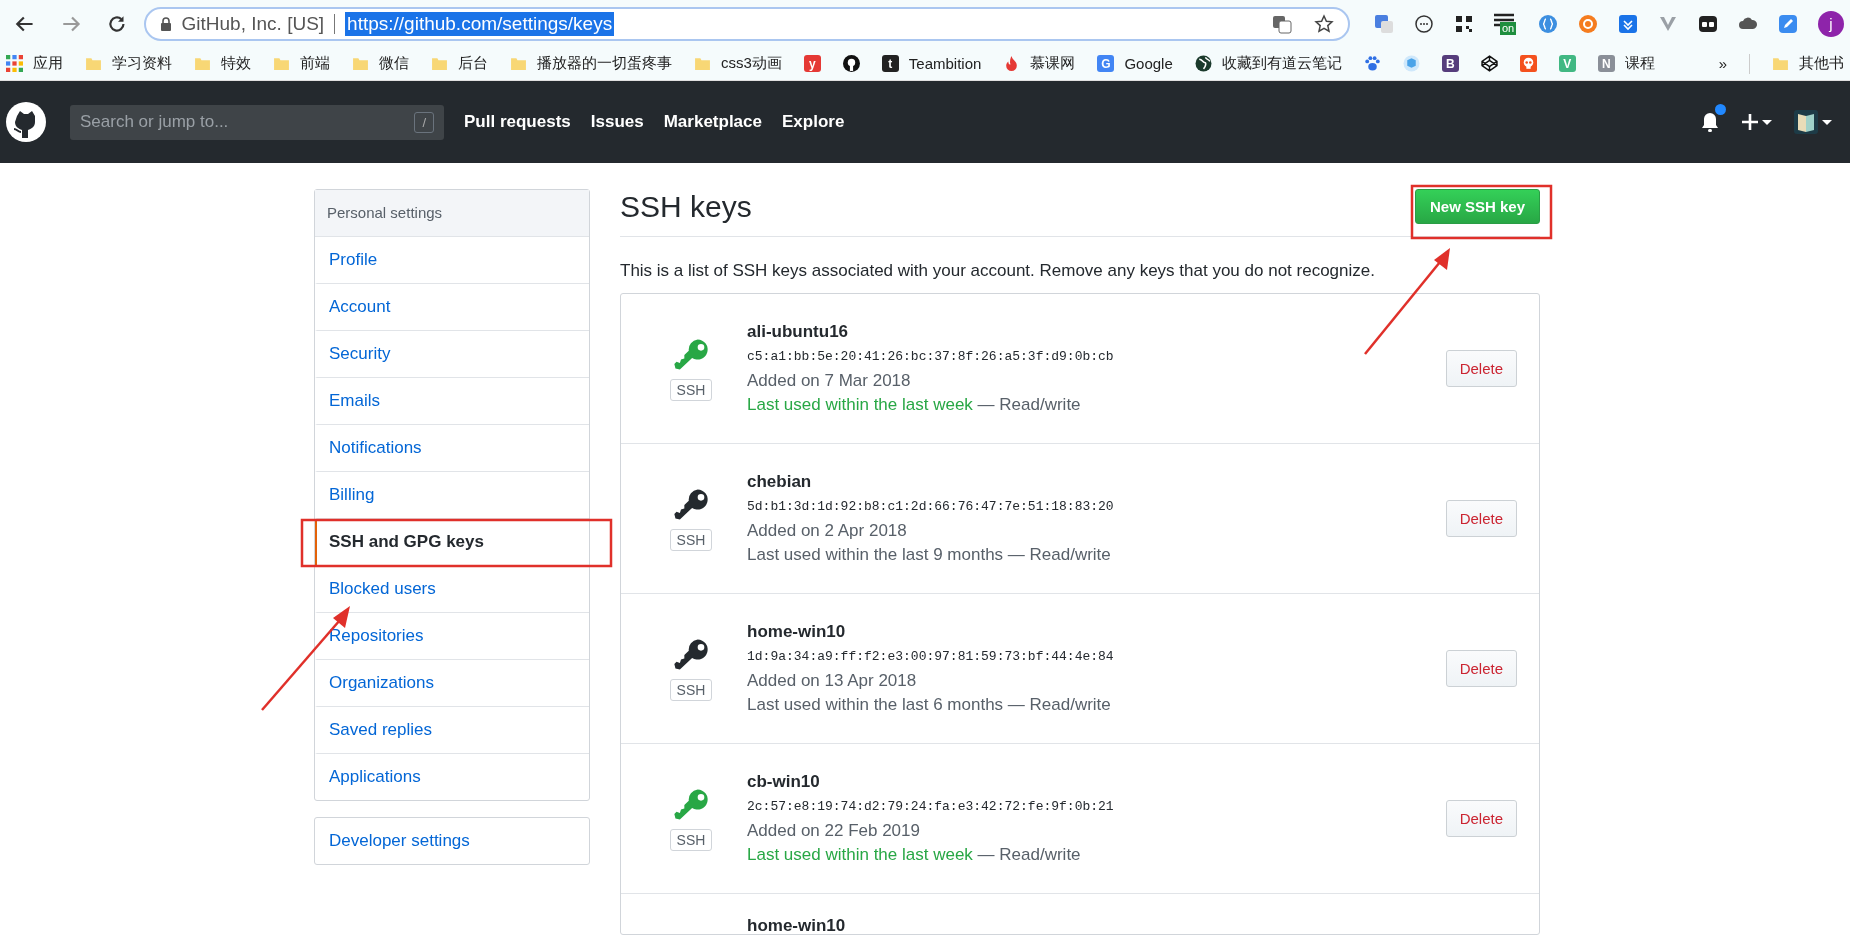 The width and height of the screenshot is (1850, 938). I want to click on added-date: Added on 7 Mar 2018, so click(829, 381).